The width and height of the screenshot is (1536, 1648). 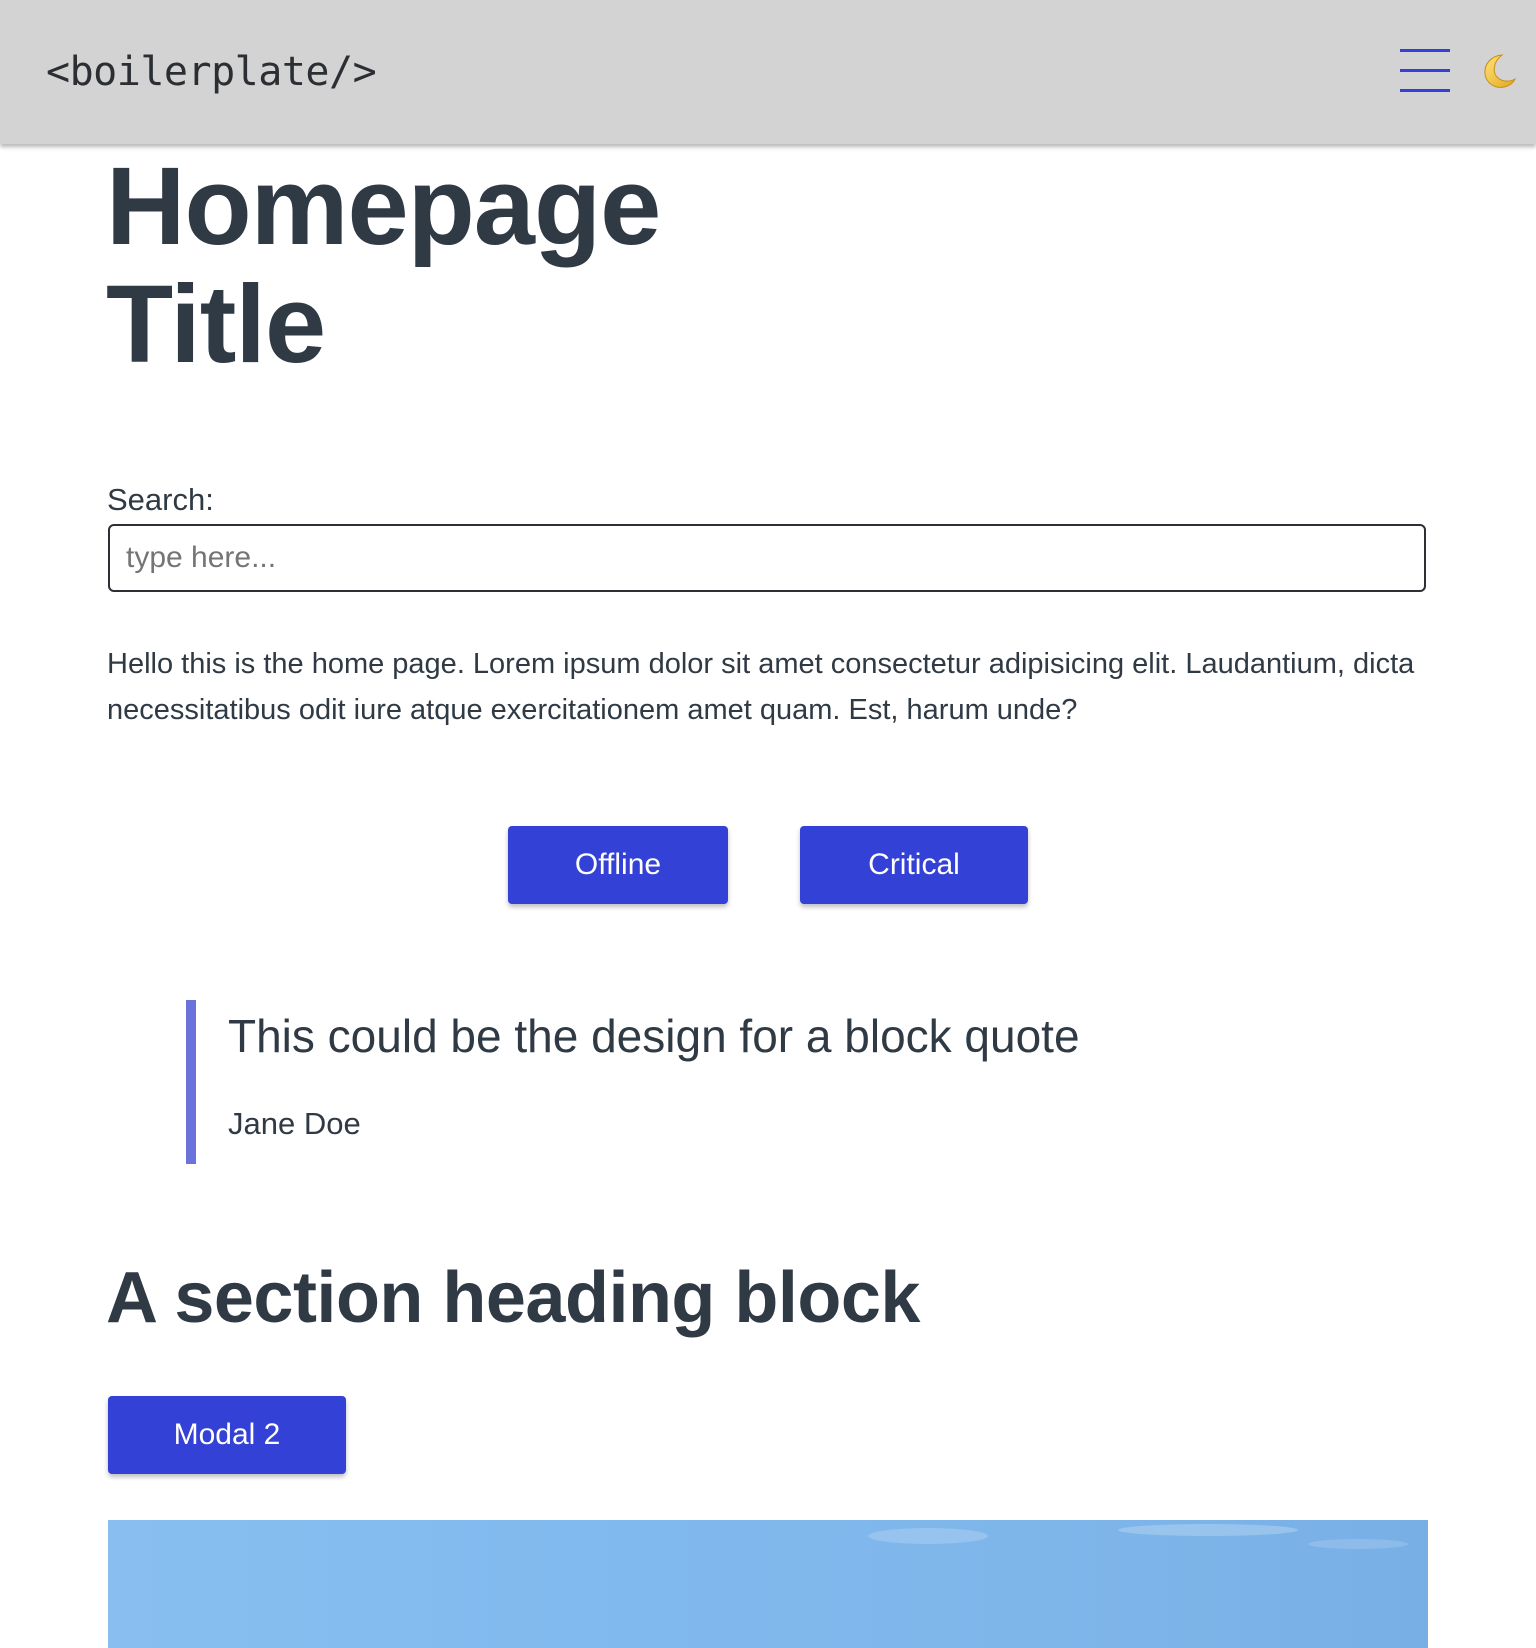 What do you see at coordinates (768, 1584) in the screenshot?
I see `sky-image` at bounding box center [768, 1584].